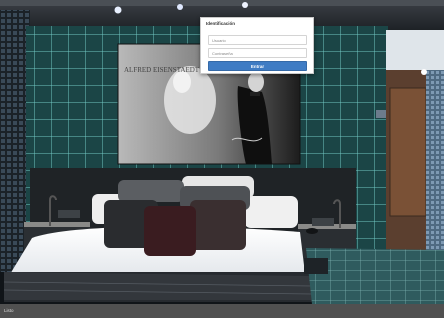  I want to click on status-text: Listo, so click(9, 310).